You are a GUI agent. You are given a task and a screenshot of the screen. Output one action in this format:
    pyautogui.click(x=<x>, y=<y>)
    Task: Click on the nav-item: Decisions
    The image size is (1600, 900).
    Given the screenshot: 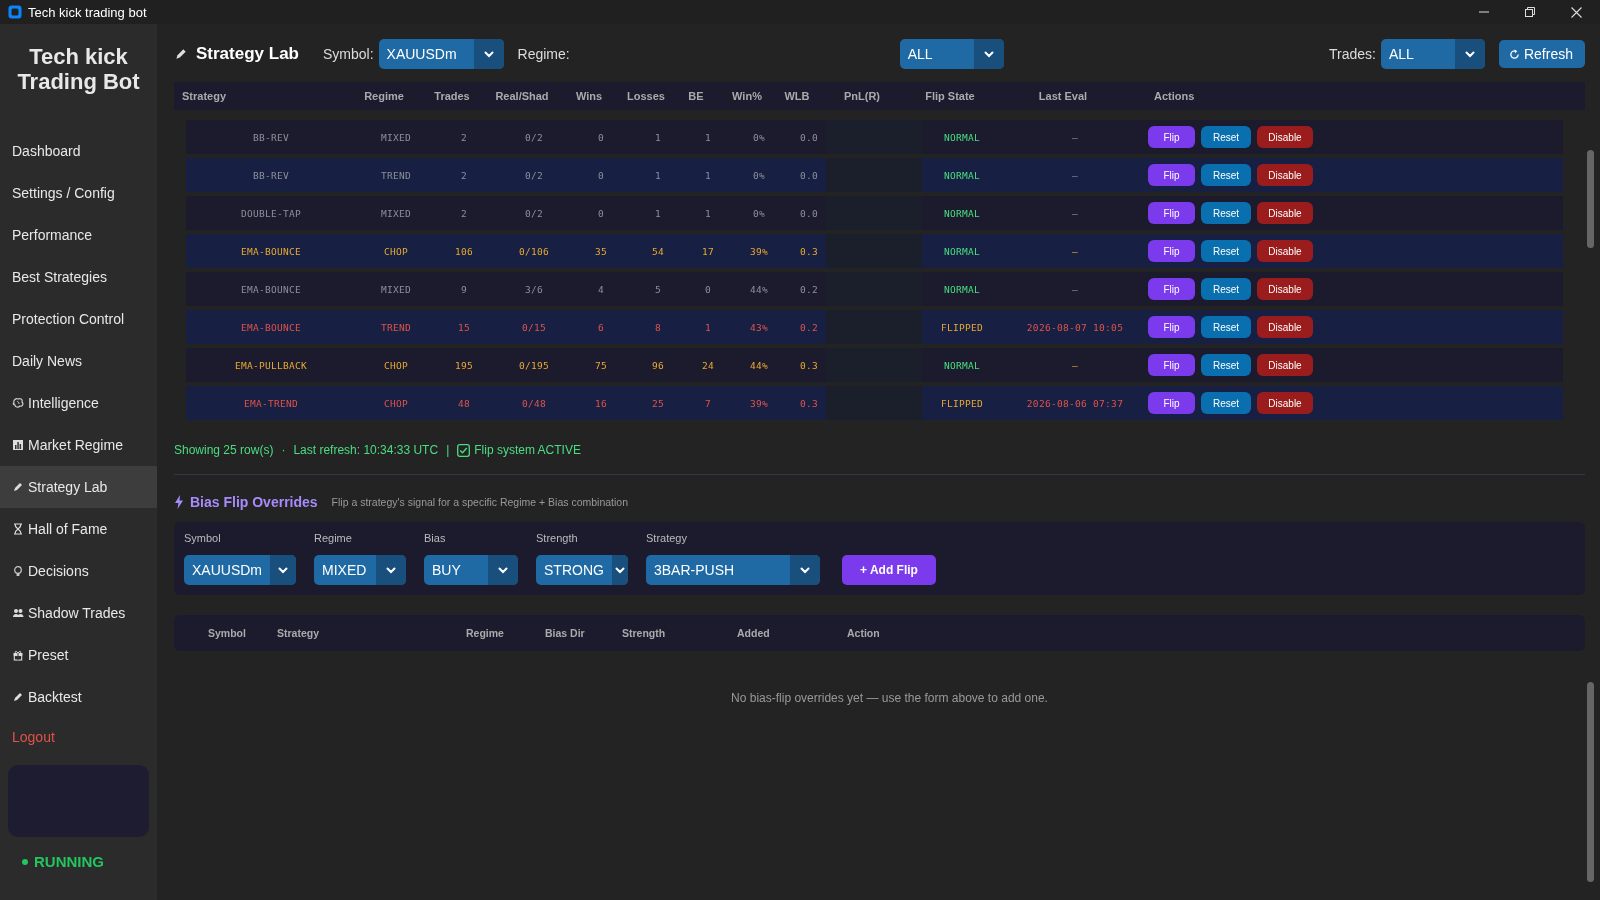 What is the action you would take?
    pyautogui.click(x=78, y=571)
    